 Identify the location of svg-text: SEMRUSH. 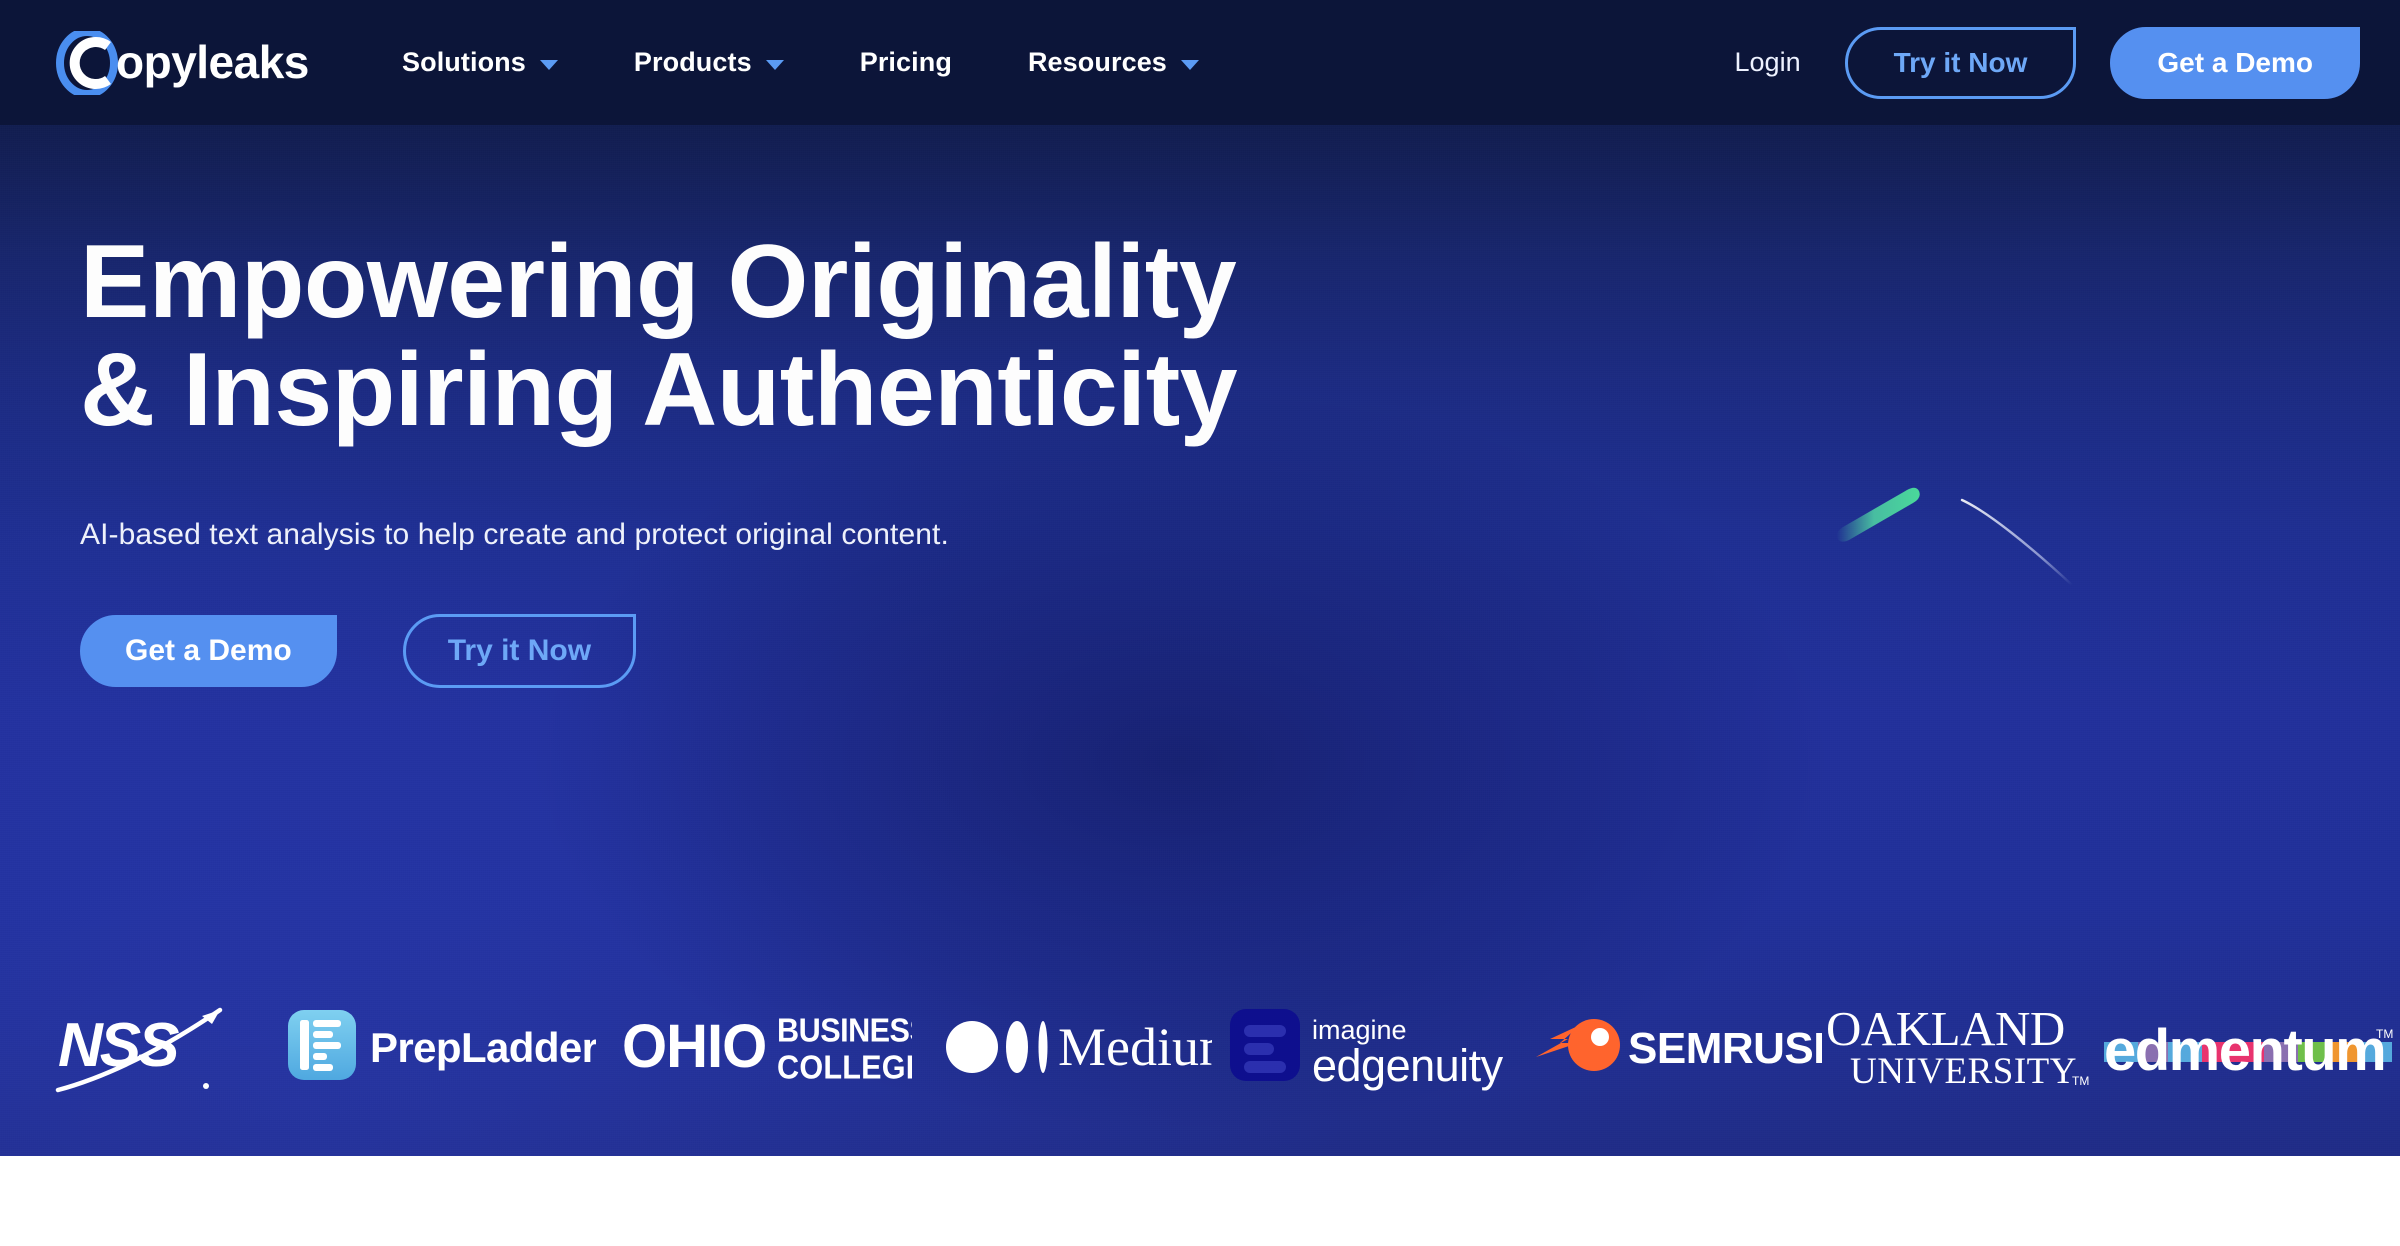
(1725, 1048).